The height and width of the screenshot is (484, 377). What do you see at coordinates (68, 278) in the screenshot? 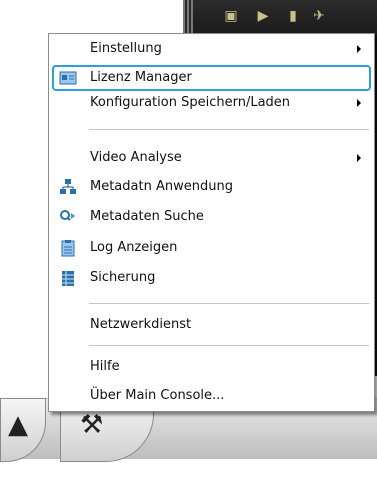
I see `backup-table-icon` at bounding box center [68, 278].